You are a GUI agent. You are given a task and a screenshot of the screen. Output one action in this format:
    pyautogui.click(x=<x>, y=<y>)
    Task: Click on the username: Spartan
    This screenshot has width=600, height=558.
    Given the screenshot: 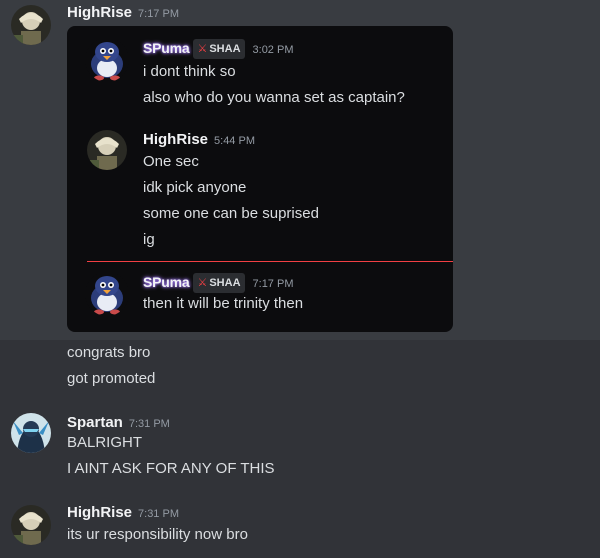 What is the action you would take?
    pyautogui.click(x=95, y=422)
    